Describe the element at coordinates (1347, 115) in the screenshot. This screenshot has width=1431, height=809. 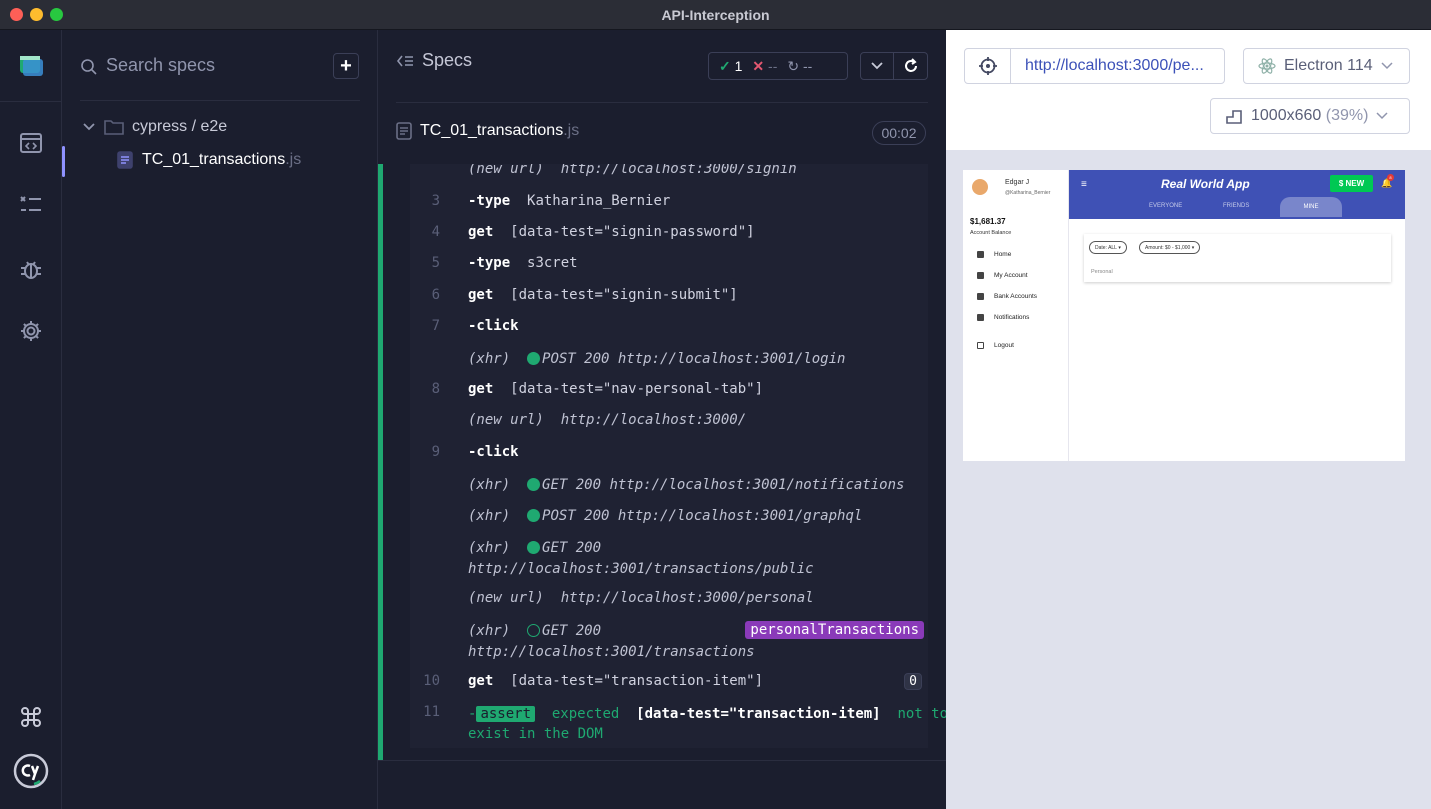
I see `viewport-scale: (39%)` at that location.